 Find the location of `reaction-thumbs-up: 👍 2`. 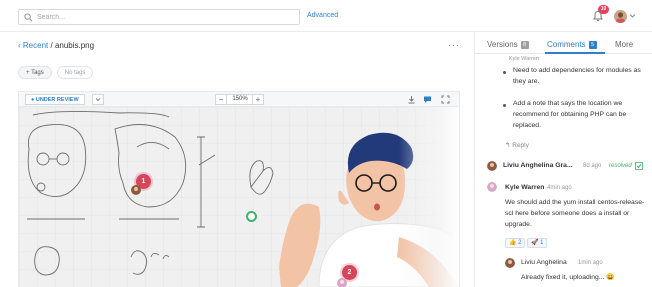

reaction-thumbs-up: 👍 2 is located at coordinates (515, 243).